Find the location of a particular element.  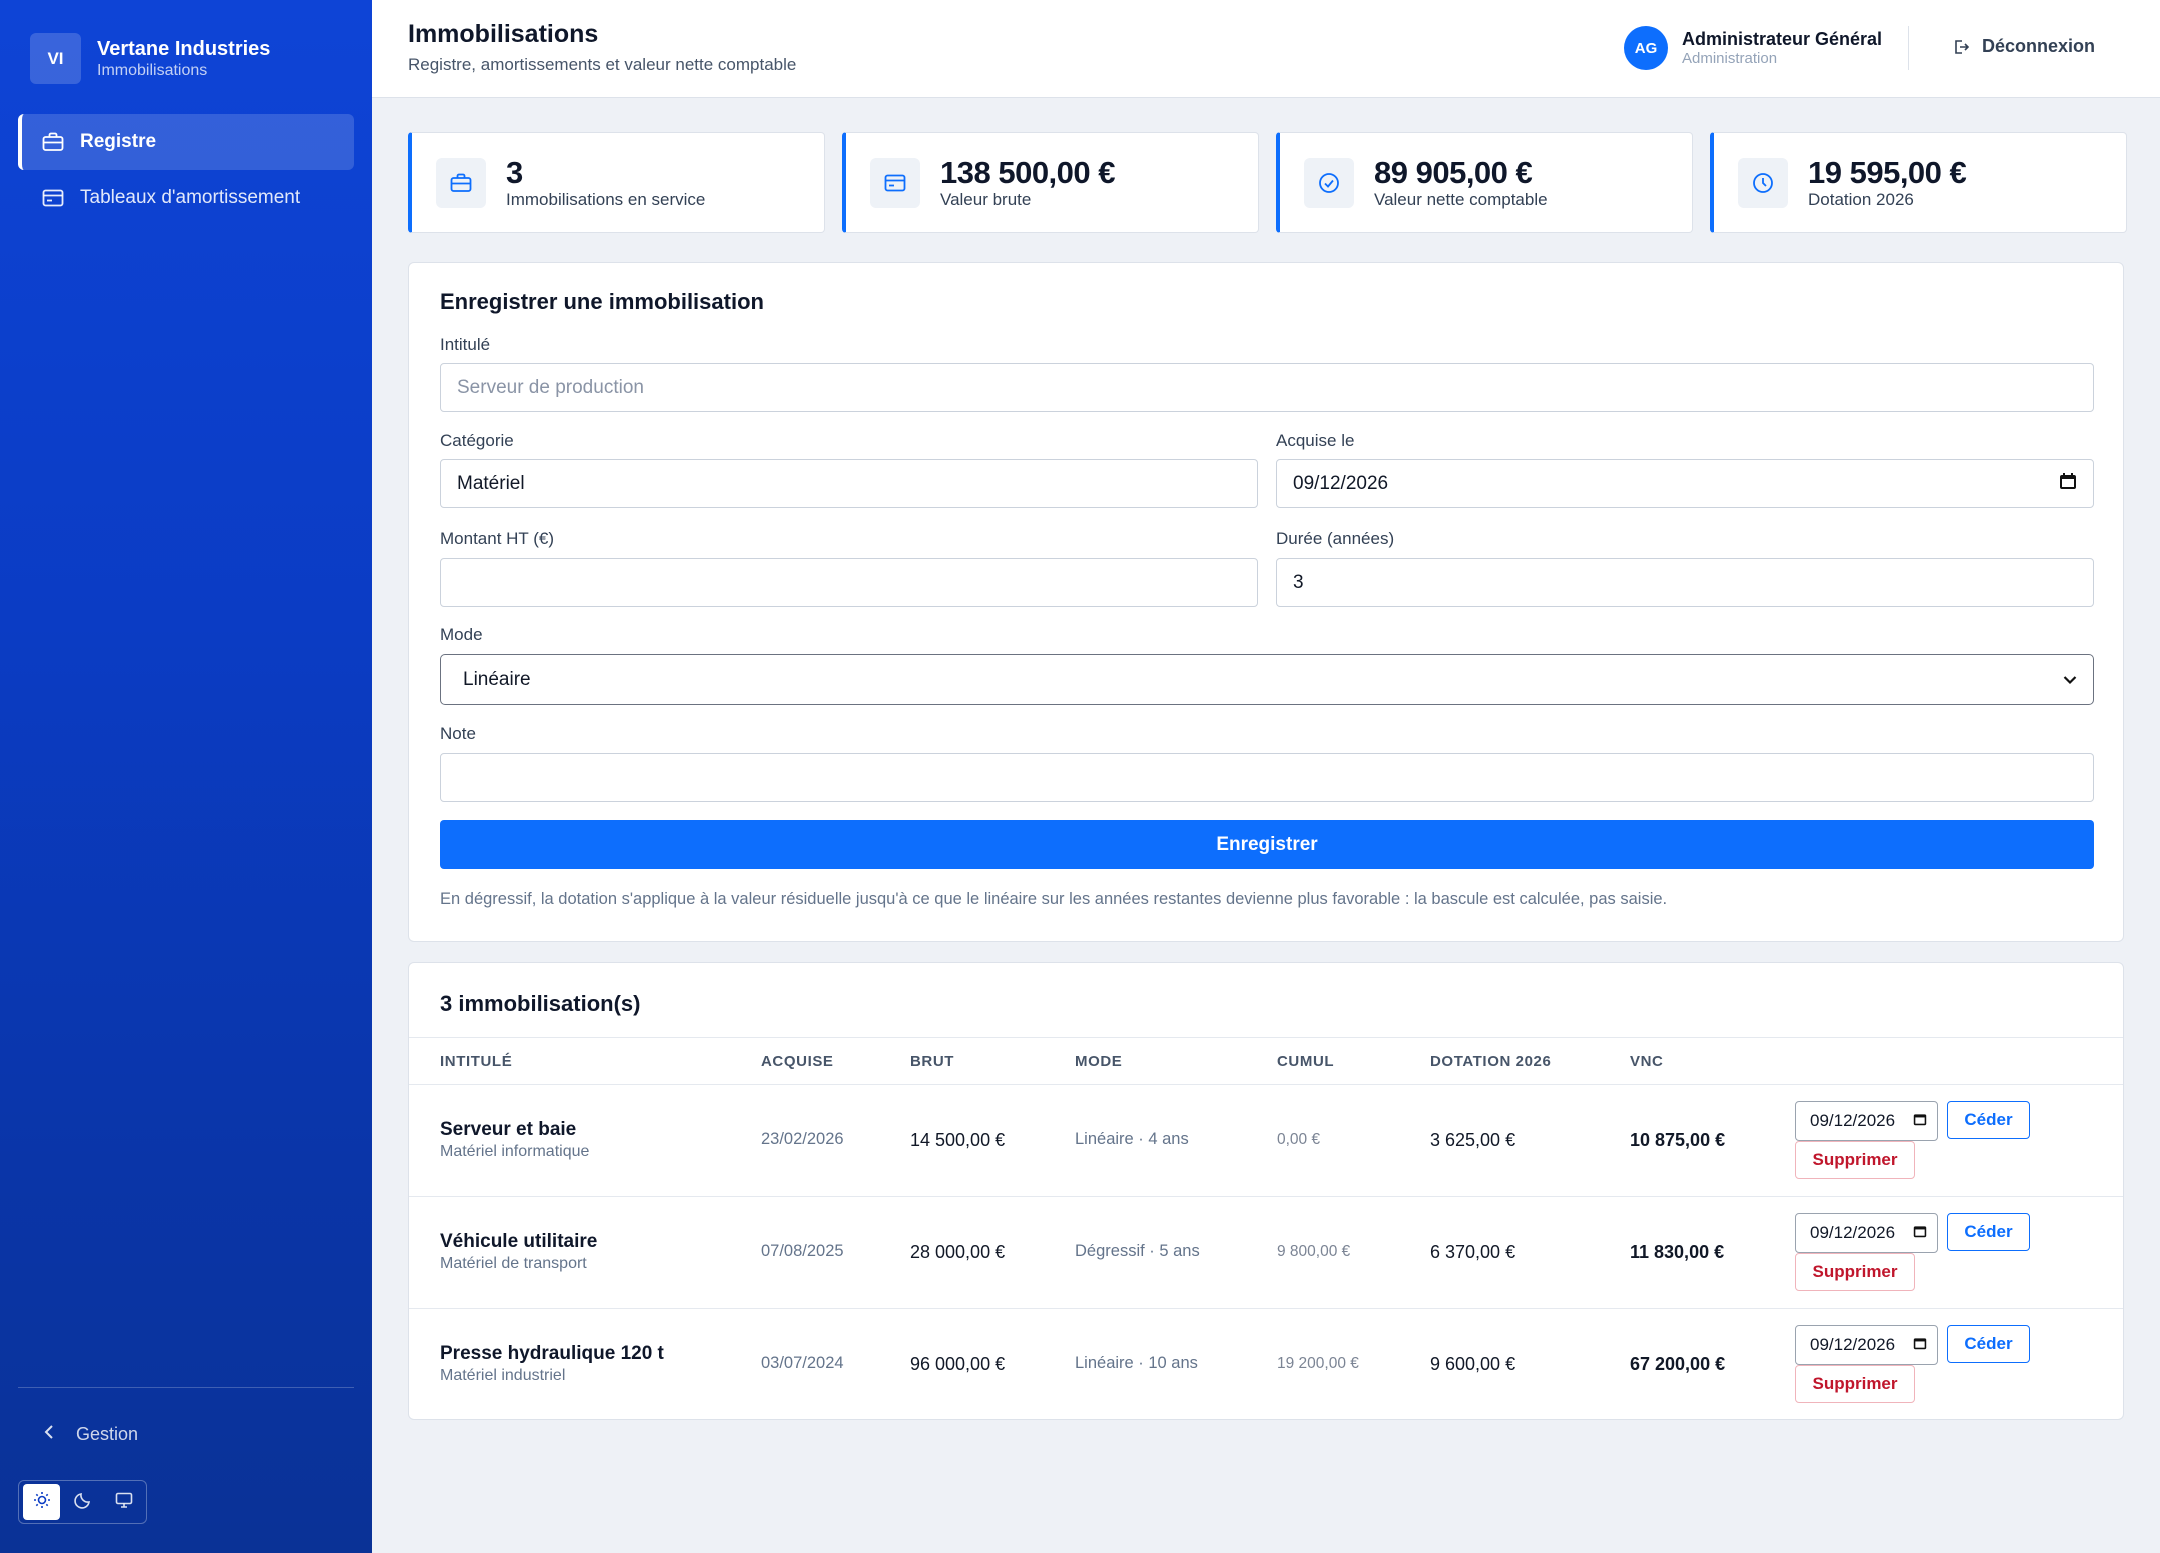

asset-brut: 96 000,00 € is located at coordinates (958, 1364).